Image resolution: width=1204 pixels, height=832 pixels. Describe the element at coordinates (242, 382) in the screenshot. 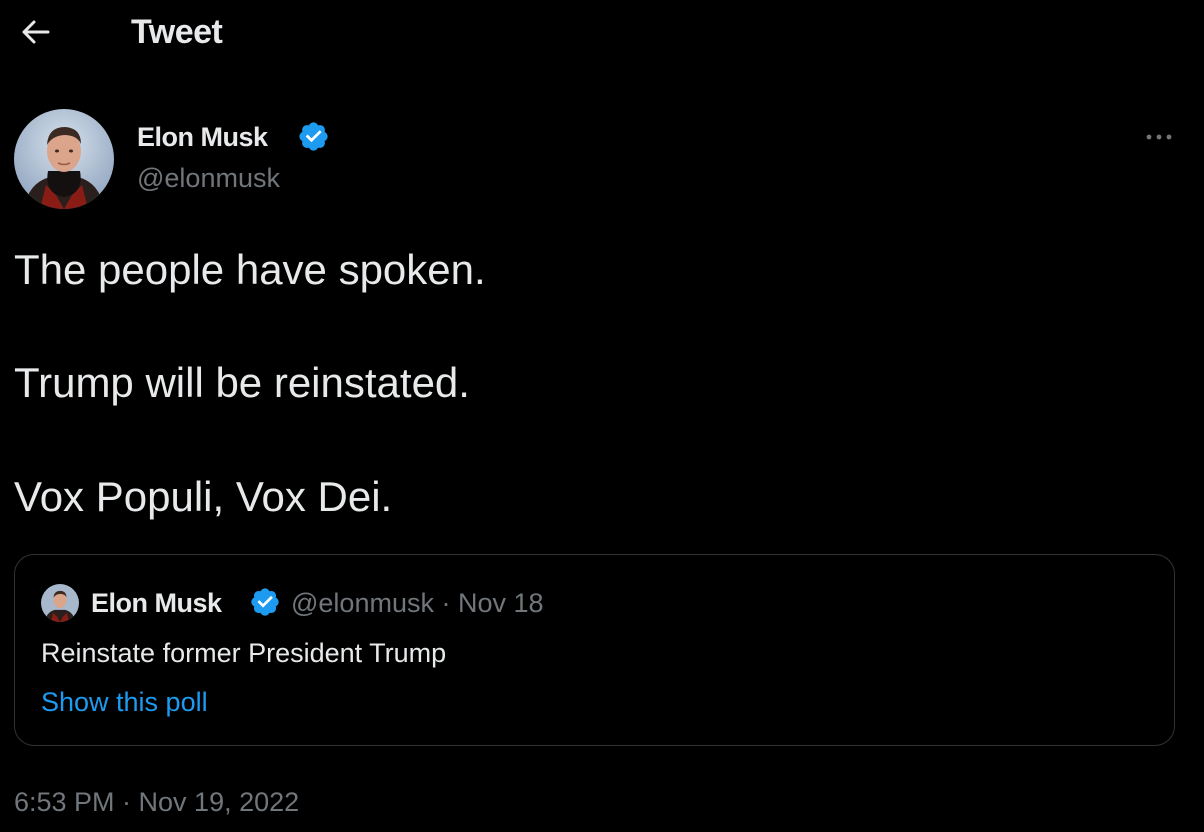

I see `tweet-text-line: Trump will be reinstated.` at that location.